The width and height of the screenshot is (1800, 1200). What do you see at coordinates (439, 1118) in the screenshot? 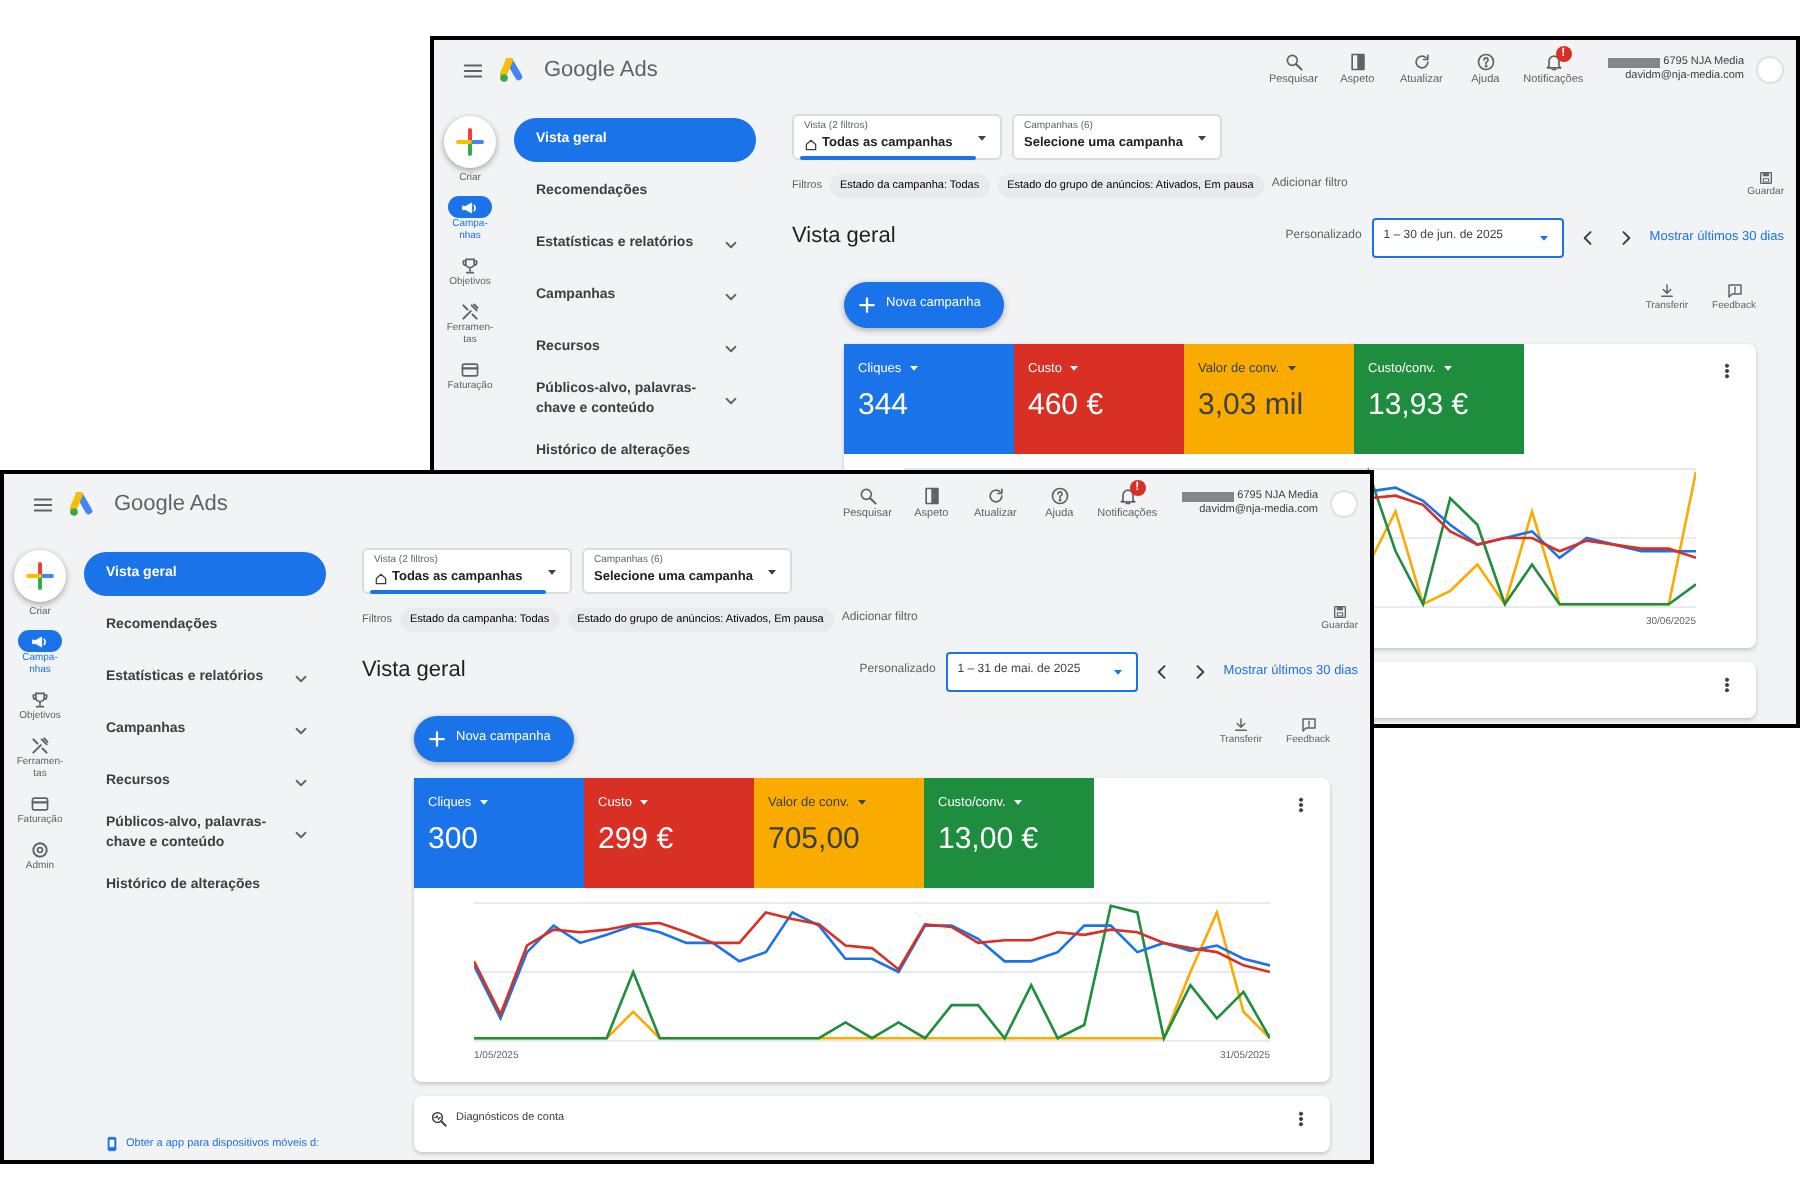
I see `diagnostics-icon` at bounding box center [439, 1118].